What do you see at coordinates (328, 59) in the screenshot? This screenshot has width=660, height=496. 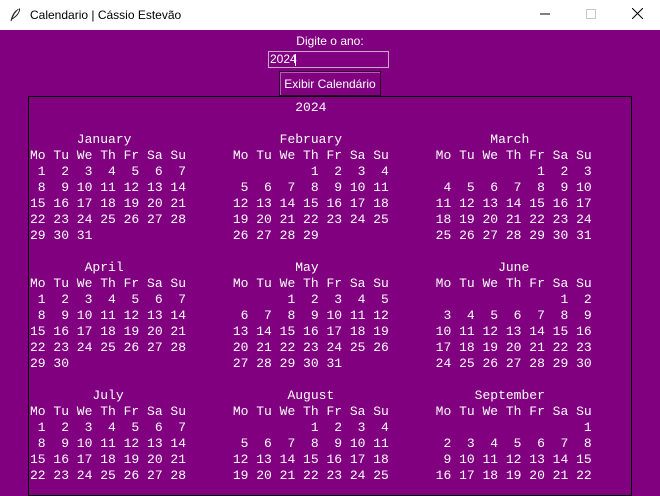 I see `year-input: 2024` at bounding box center [328, 59].